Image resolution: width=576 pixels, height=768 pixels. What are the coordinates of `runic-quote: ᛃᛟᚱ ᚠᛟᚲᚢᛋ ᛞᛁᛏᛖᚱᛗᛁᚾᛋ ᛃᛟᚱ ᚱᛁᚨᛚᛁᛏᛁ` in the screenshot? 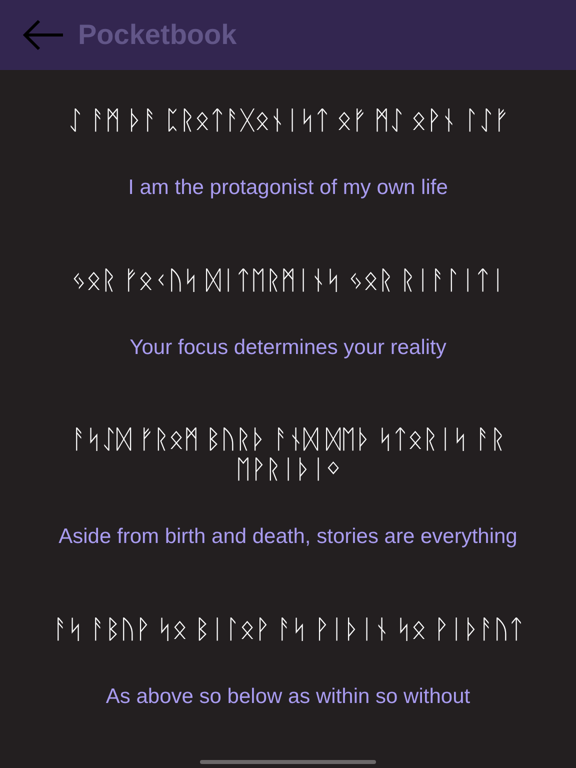 It's located at (288, 281).